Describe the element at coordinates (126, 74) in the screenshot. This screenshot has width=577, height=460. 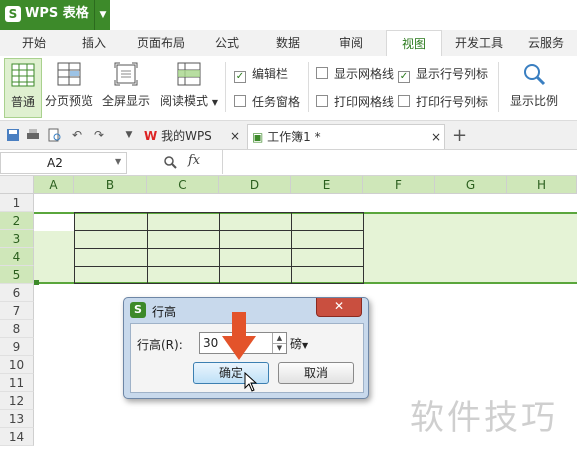
I see `full-screen-icon` at that location.